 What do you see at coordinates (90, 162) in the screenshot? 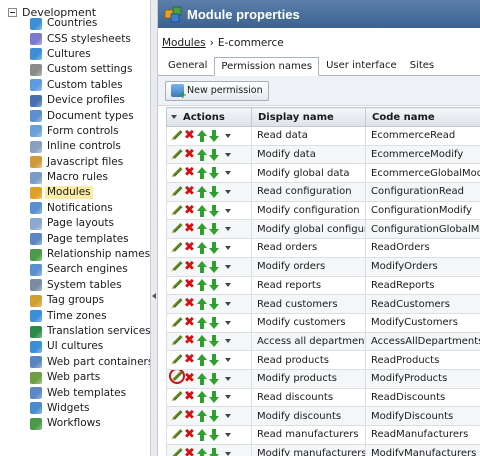
I see `tree-item-javascript-files: Javascript files` at bounding box center [90, 162].